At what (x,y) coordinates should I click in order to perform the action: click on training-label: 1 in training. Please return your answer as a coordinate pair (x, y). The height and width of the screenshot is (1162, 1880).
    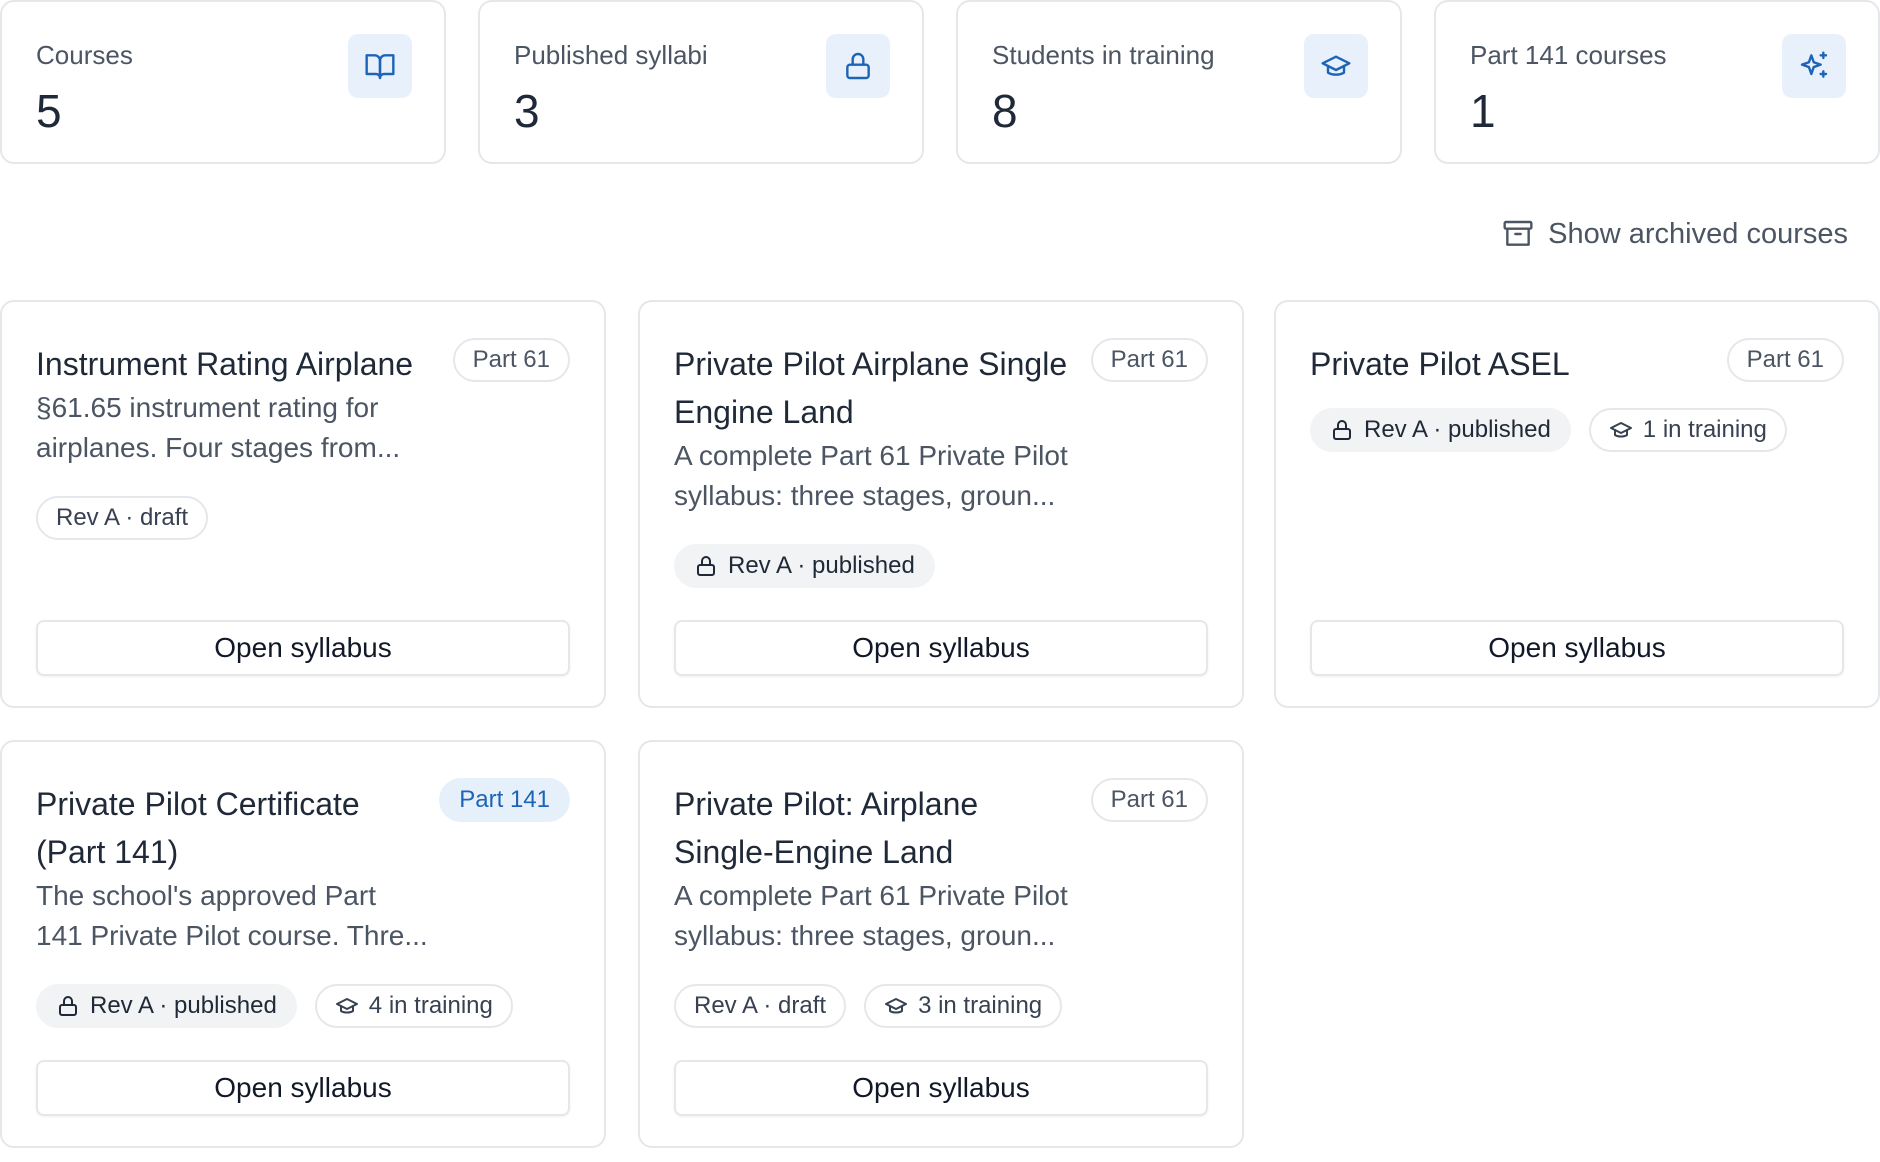
    Looking at the image, I should click on (1704, 429).